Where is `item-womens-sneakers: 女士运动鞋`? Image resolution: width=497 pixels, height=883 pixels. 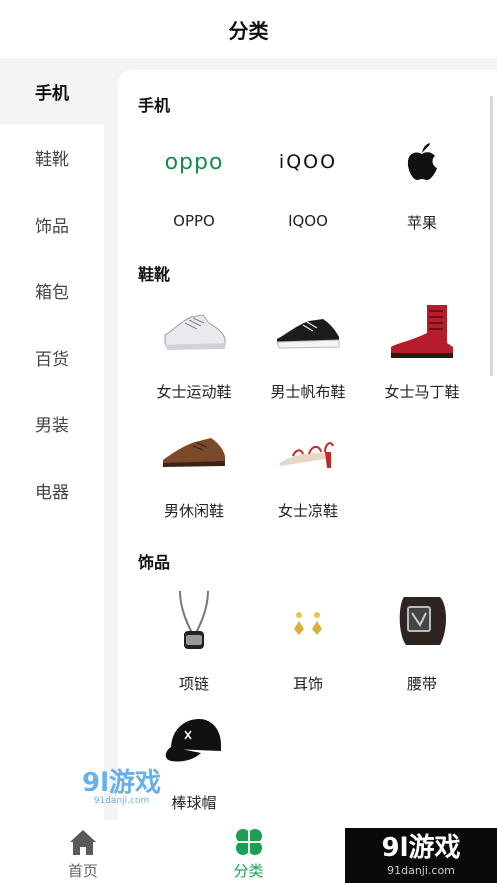 item-womens-sneakers: 女士运动鞋 is located at coordinates (194, 352).